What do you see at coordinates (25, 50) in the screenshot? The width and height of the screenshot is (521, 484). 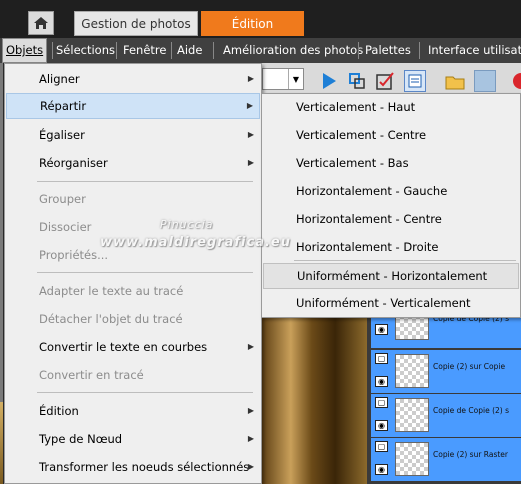 I see `menu-objets: Objets` at bounding box center [25, 50].